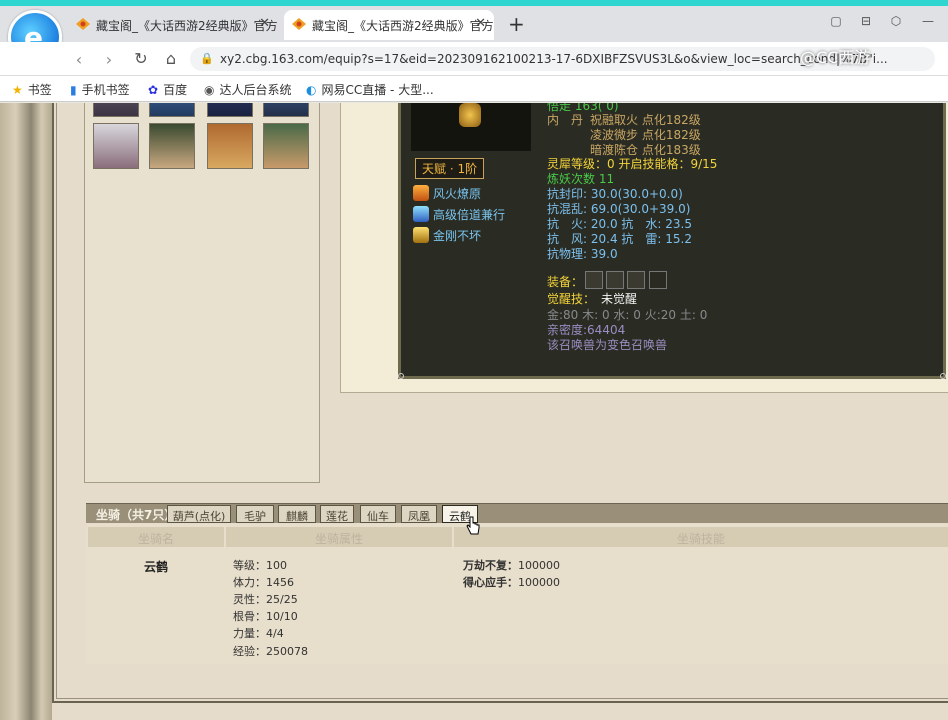  What do you see at coordinates (248, 89) in the screenshot?
I see `bookmark-item: ◉ 达人后台系统` at bounding box center [248, 89].